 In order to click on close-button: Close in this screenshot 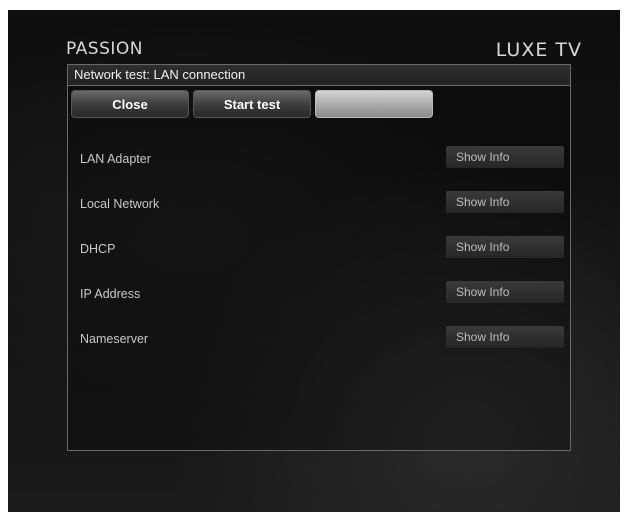, I will do `click(130, 104)`.